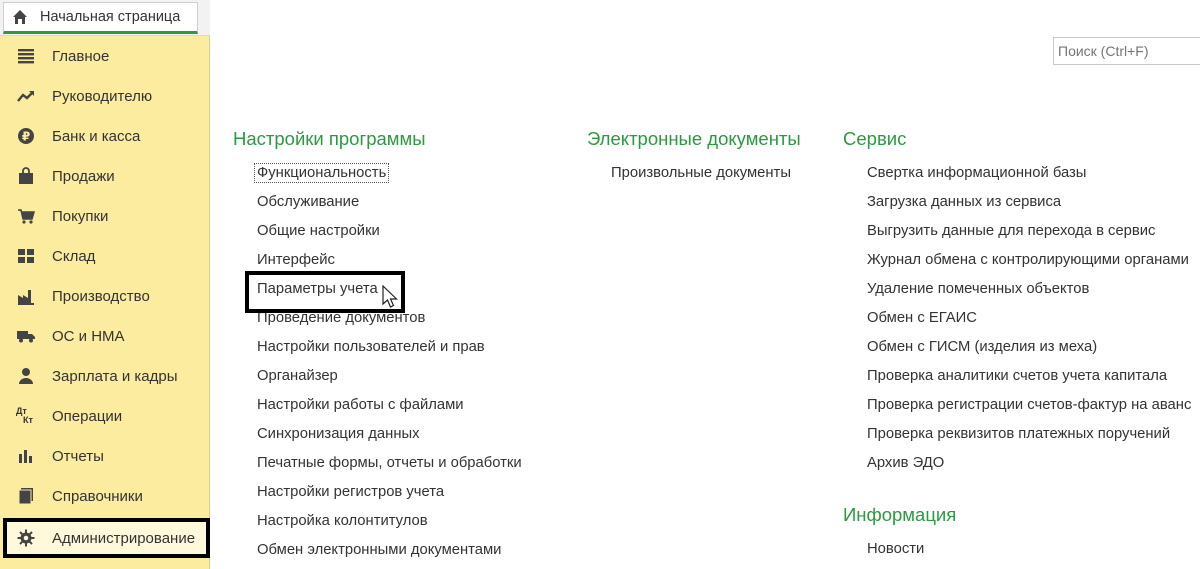  I want to click on link-capital-accounts-check: Проверка аналитики счетов учета капитала, so click(1017, 376).